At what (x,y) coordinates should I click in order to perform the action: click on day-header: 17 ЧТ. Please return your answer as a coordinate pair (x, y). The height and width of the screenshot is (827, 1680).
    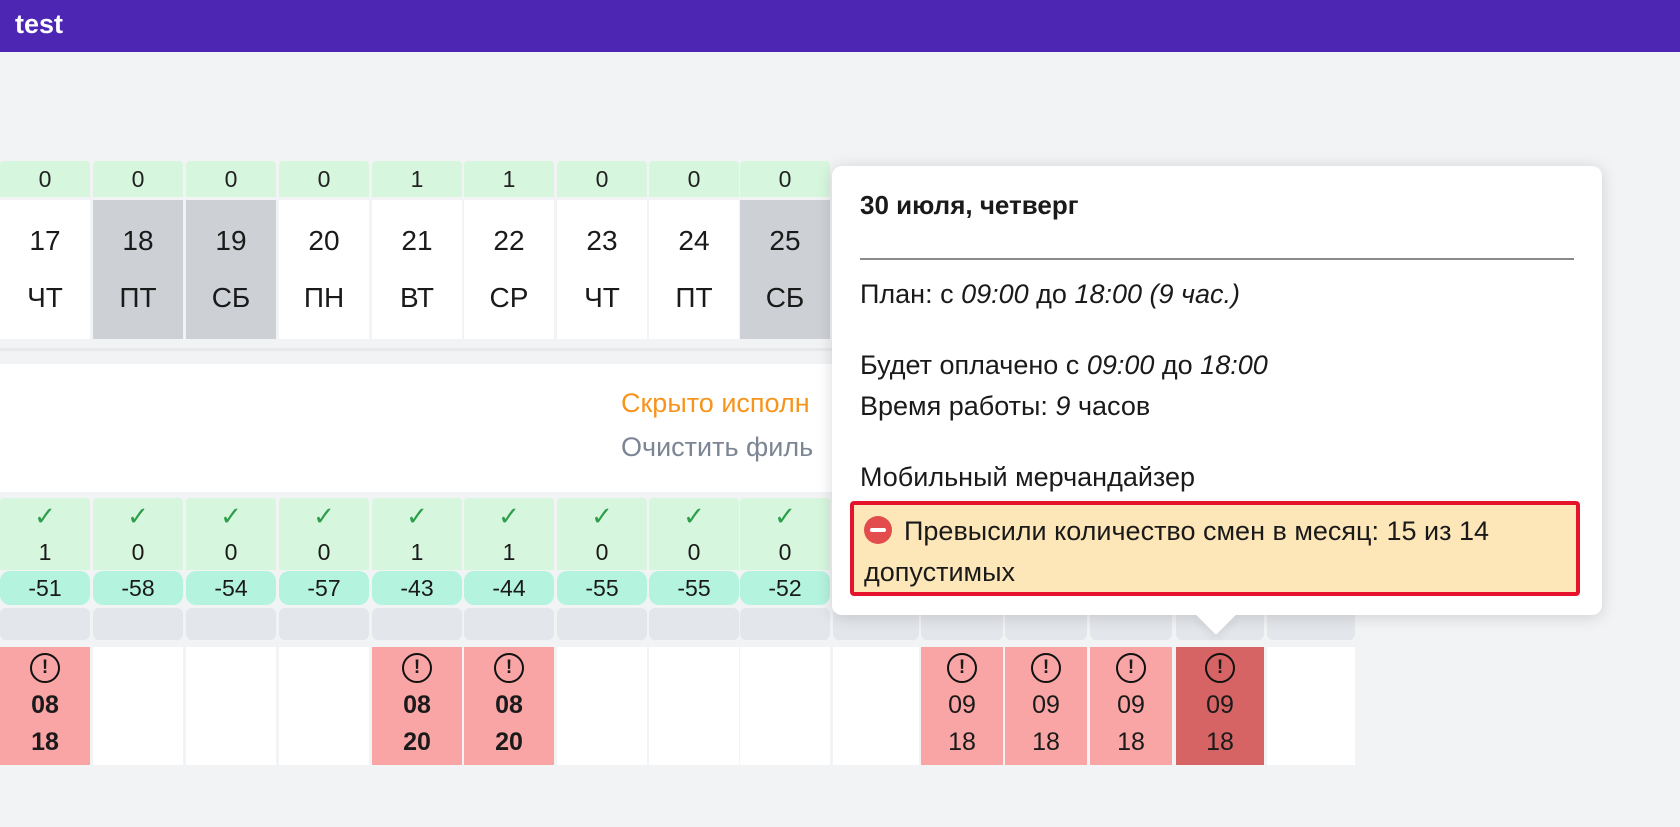
    Looking at the image, I should click on (45, 269).